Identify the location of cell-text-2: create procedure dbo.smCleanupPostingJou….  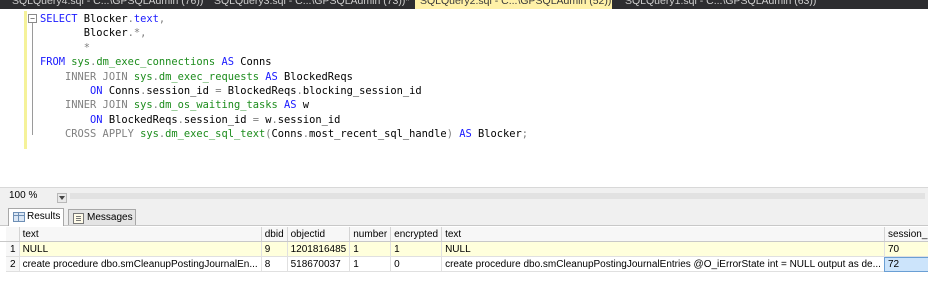
(663, 264).